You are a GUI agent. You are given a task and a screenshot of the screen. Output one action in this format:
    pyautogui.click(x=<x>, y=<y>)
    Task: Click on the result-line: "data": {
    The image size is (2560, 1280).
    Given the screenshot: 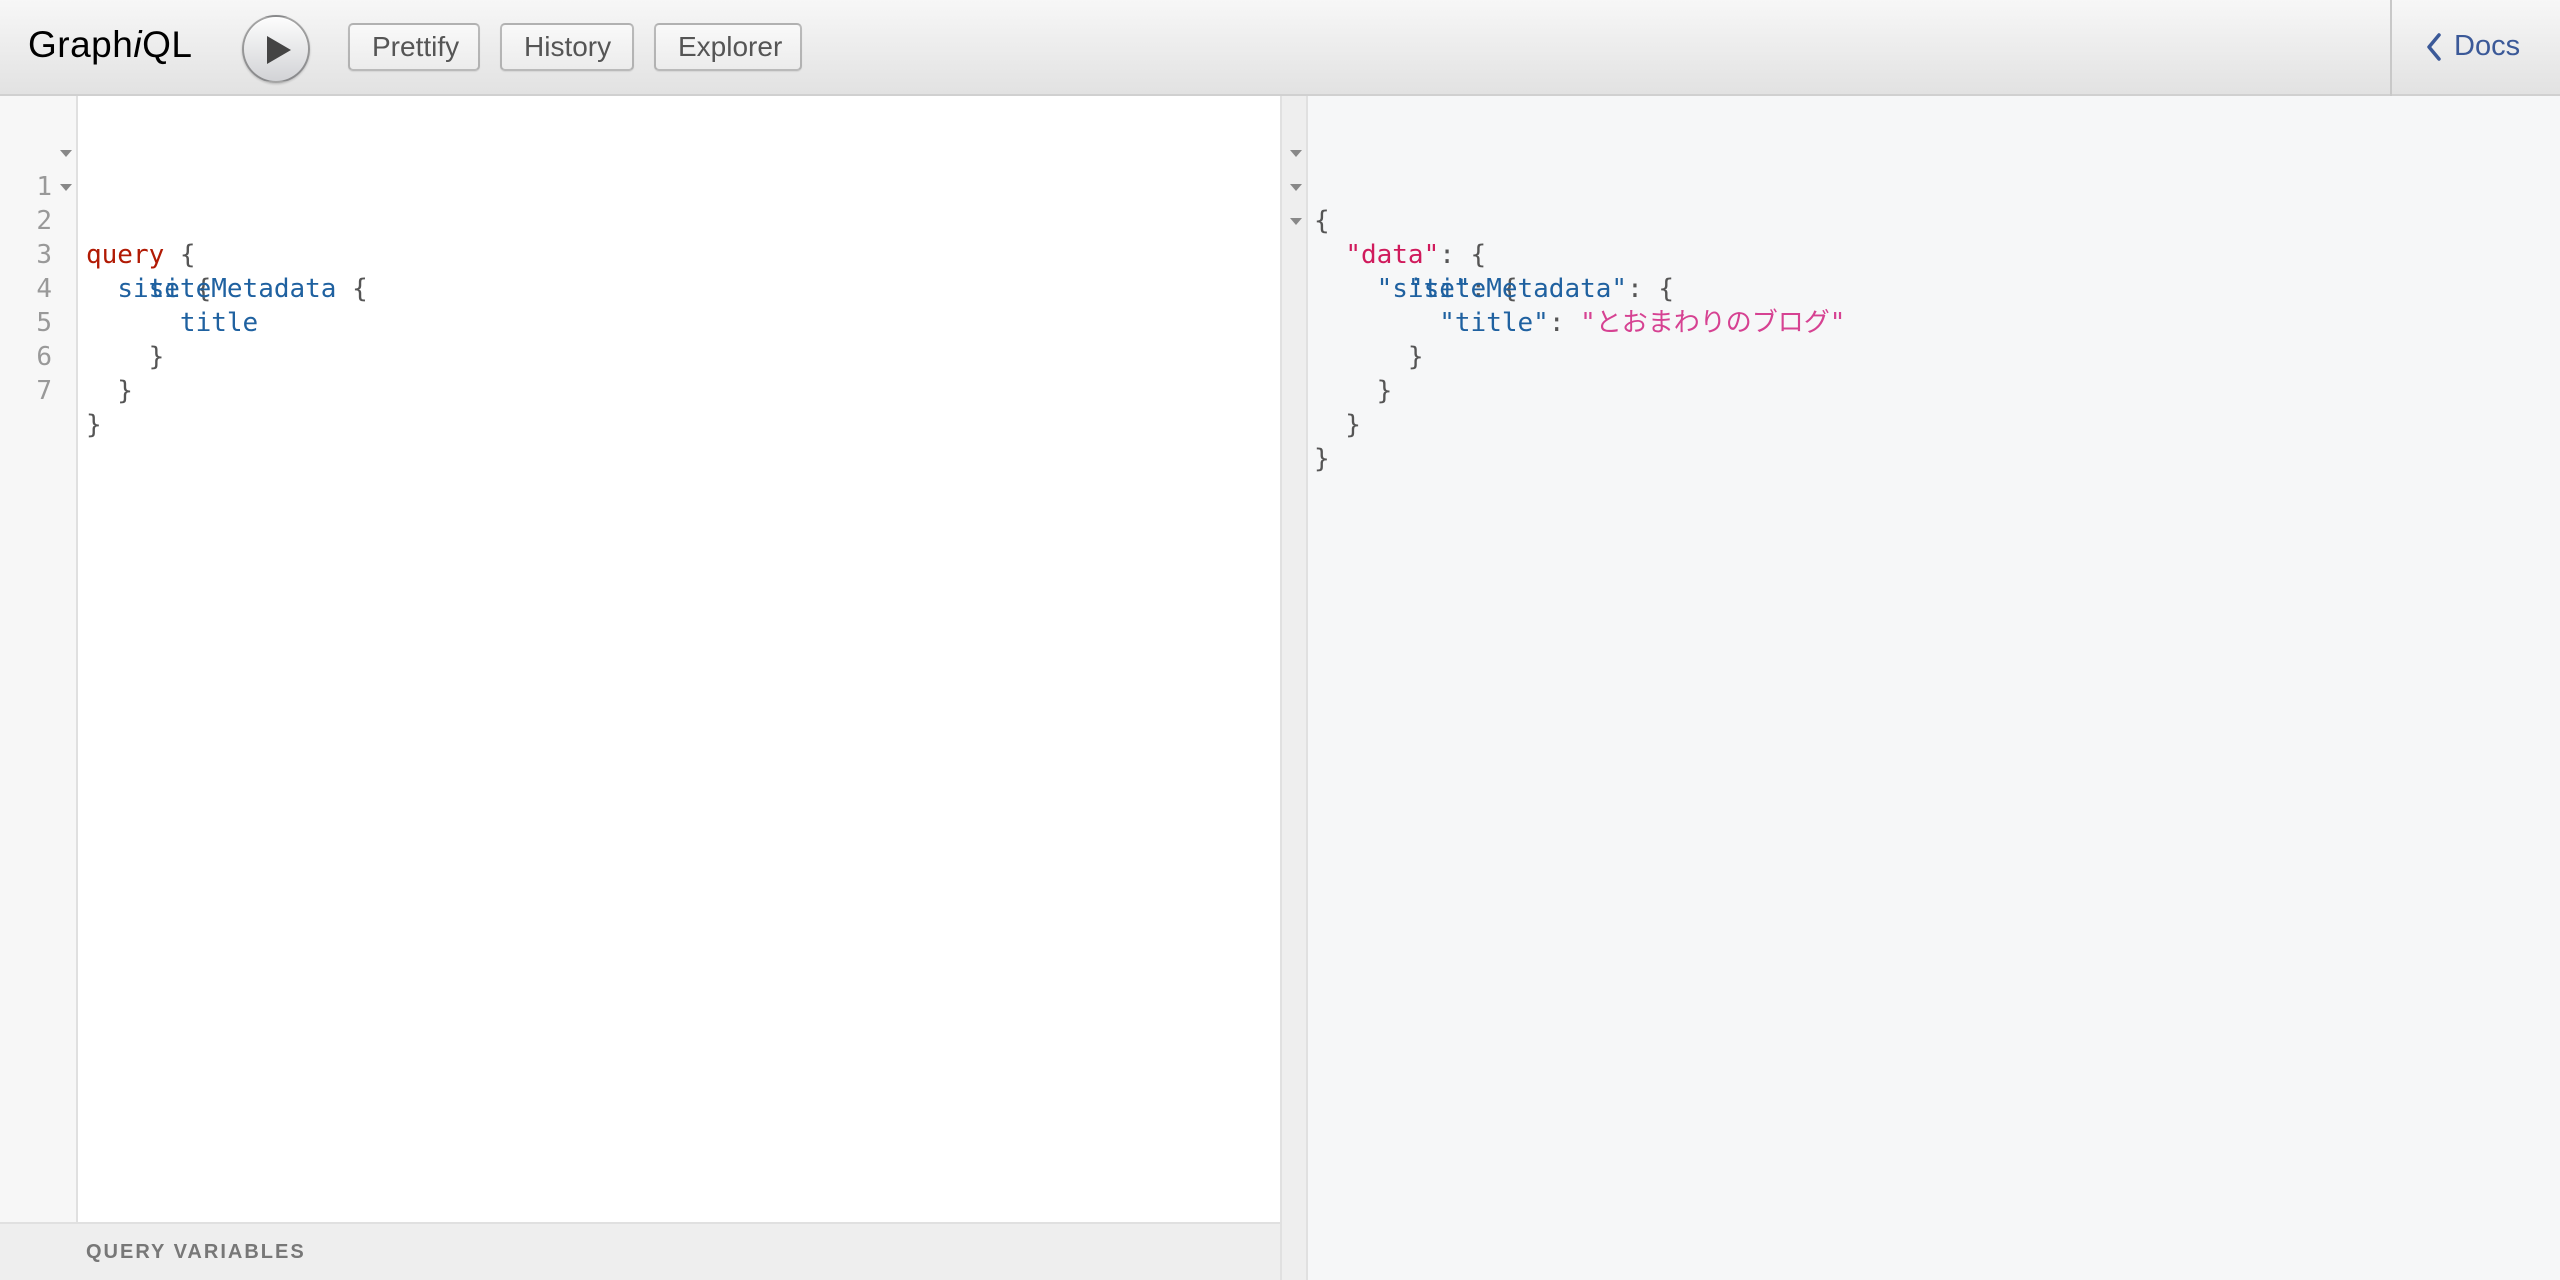 What is the action you would take?
    pyautogui.click(x=1388, y=220)
    